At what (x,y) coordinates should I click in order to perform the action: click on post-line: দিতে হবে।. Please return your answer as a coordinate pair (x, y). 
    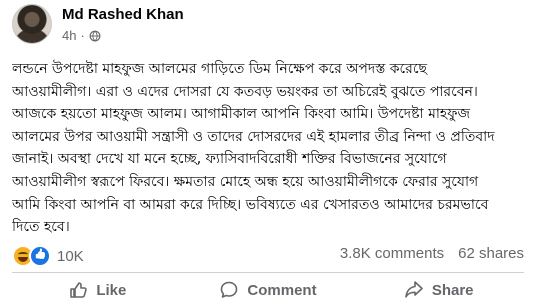
    Looking at the image, I should click on (41, 227).